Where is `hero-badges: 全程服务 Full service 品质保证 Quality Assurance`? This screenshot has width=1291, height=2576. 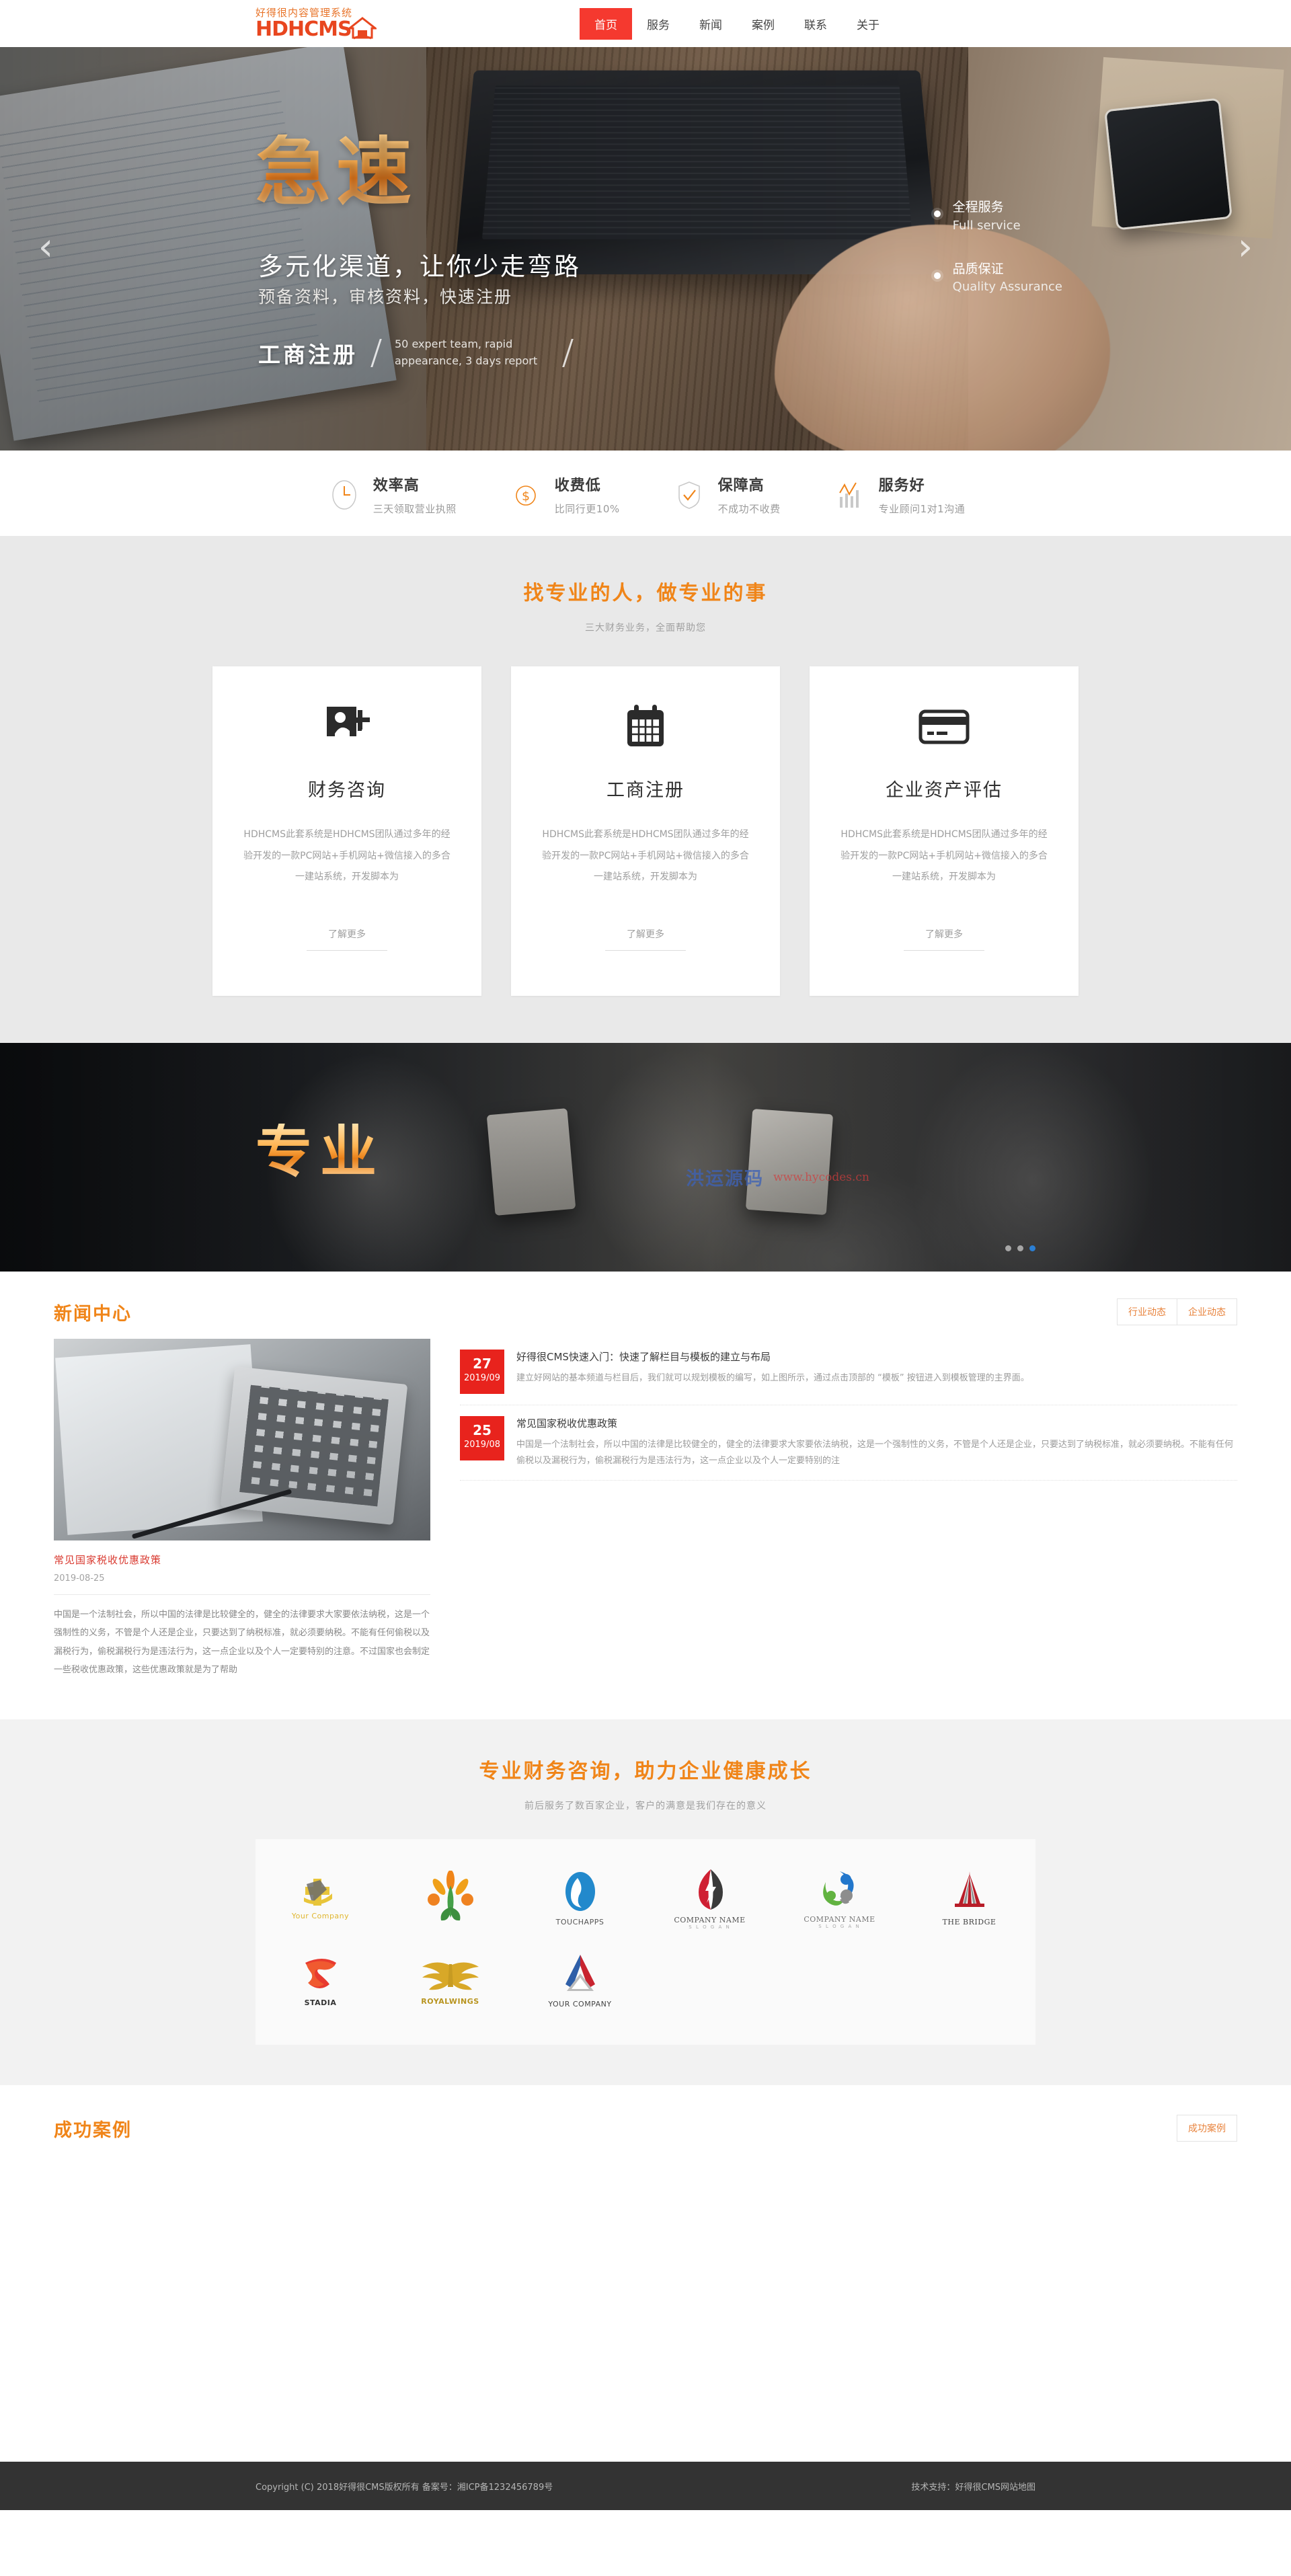 hero-badges: 全程服务 Full service 品质保证 Quality Assurance is located at coordinates (997, 259).